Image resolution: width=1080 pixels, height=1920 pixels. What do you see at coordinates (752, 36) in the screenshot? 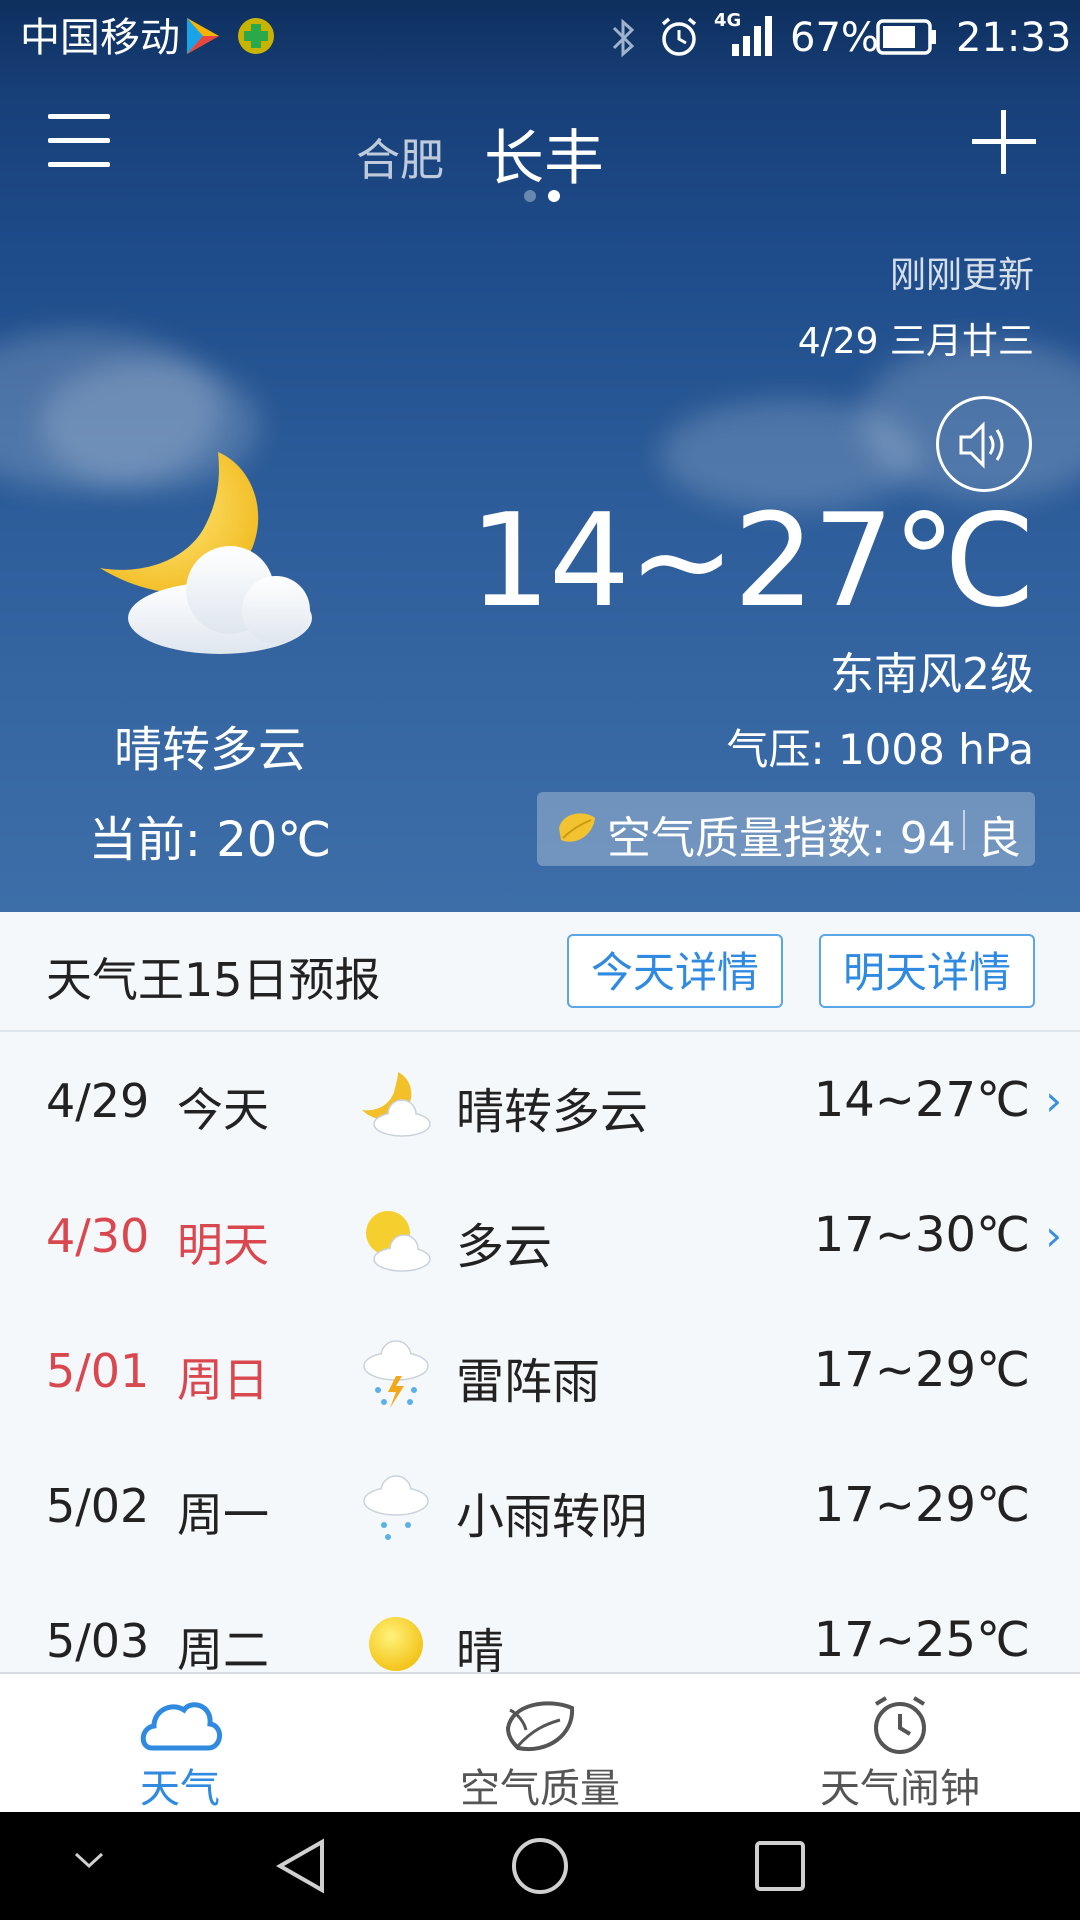
I see `signal-icon` at bounding box center [752, 36].